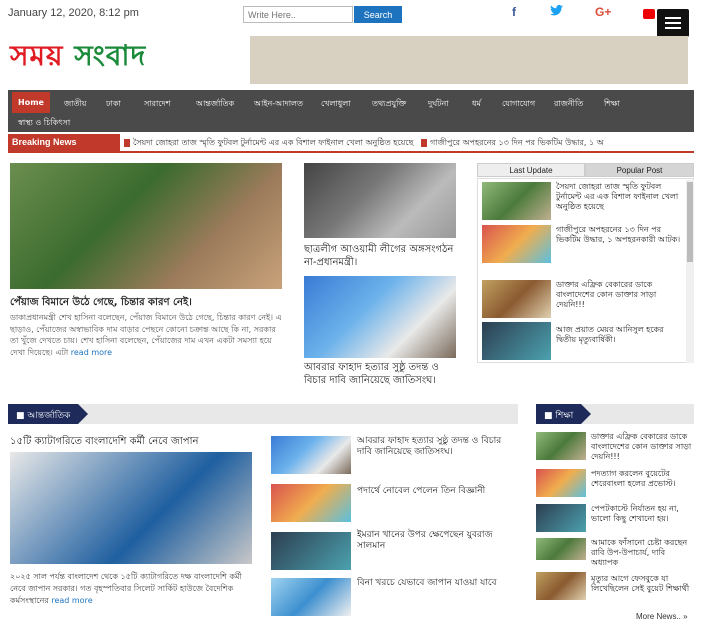 The width and height of the screenshot is (708, 623). Describe the element at coordinates (215, 104) in the screenshot. I see `nav-international: আন্তর্জাতিক` at that location.